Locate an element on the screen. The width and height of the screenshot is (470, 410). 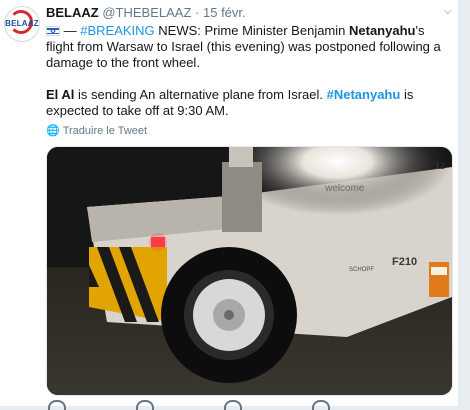
hashtag-netanyahu-link: #Netanyahu is located at coordinates (364, 94).